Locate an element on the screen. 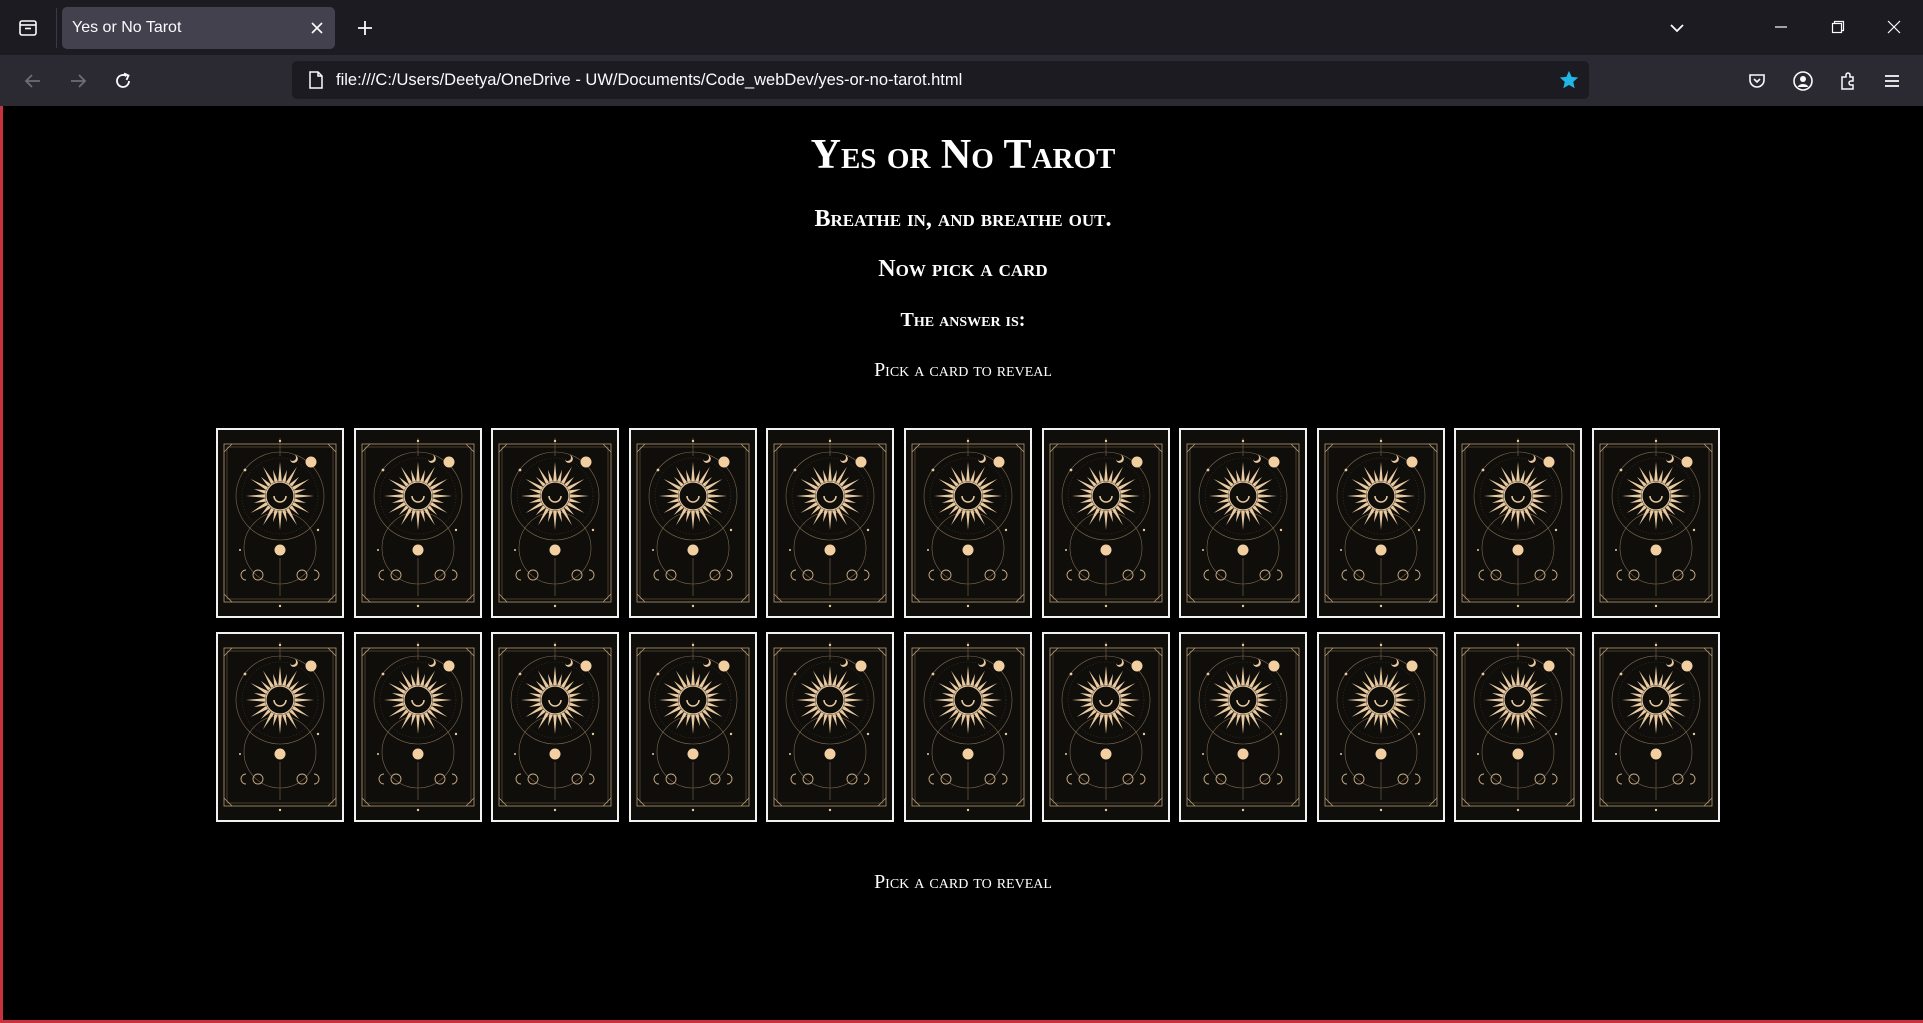 This screenshot has width=1923, height=1023. minimize-icon is located at coordinates (1781, 27).